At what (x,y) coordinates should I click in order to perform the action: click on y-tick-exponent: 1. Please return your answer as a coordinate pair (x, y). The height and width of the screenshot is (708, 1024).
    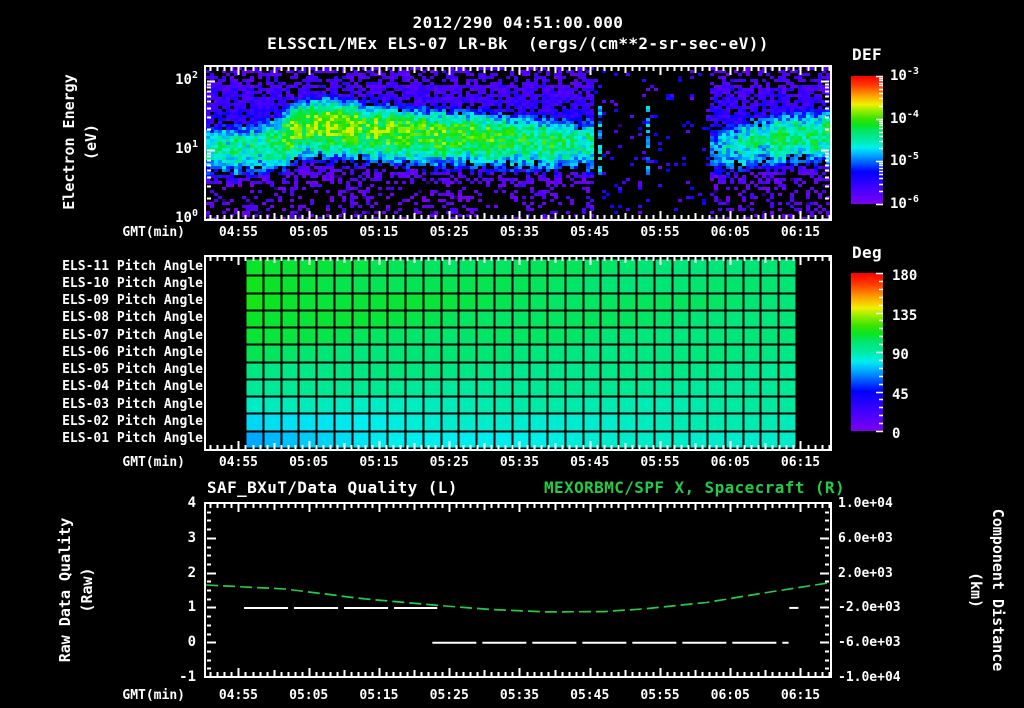
    Looking at the image, I should click on (194, 144).